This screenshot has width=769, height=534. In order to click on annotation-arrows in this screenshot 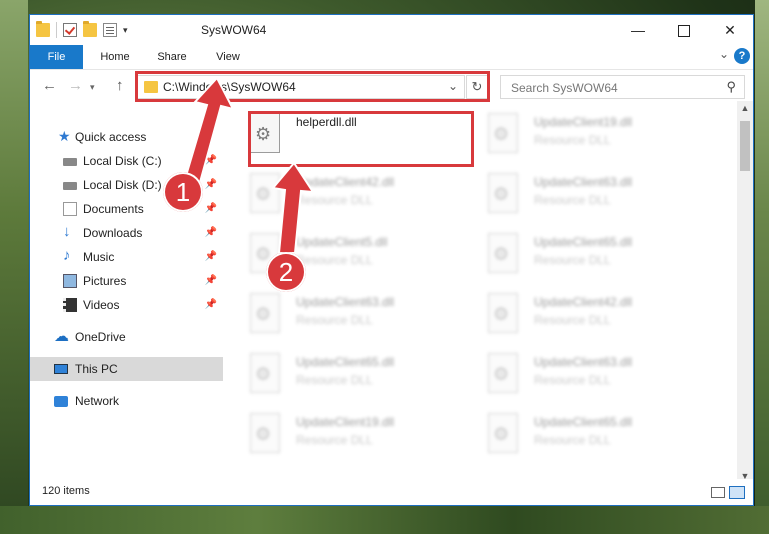, I will do `click(248, 165)`.